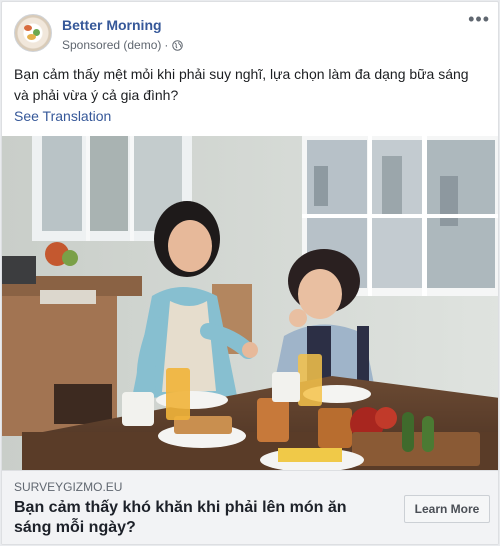 This screenshot has height=546, width=500. What do you see at coordinates (62, 116) in the screenshot?
I see `see-translation-link: See Translation` at bounding box center [62, 116].